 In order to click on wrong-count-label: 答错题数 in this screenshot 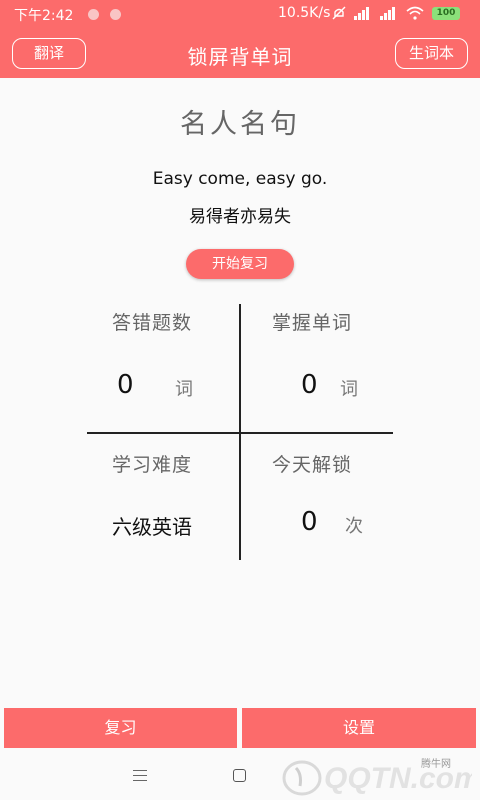, I will do `click(152, 323)`.